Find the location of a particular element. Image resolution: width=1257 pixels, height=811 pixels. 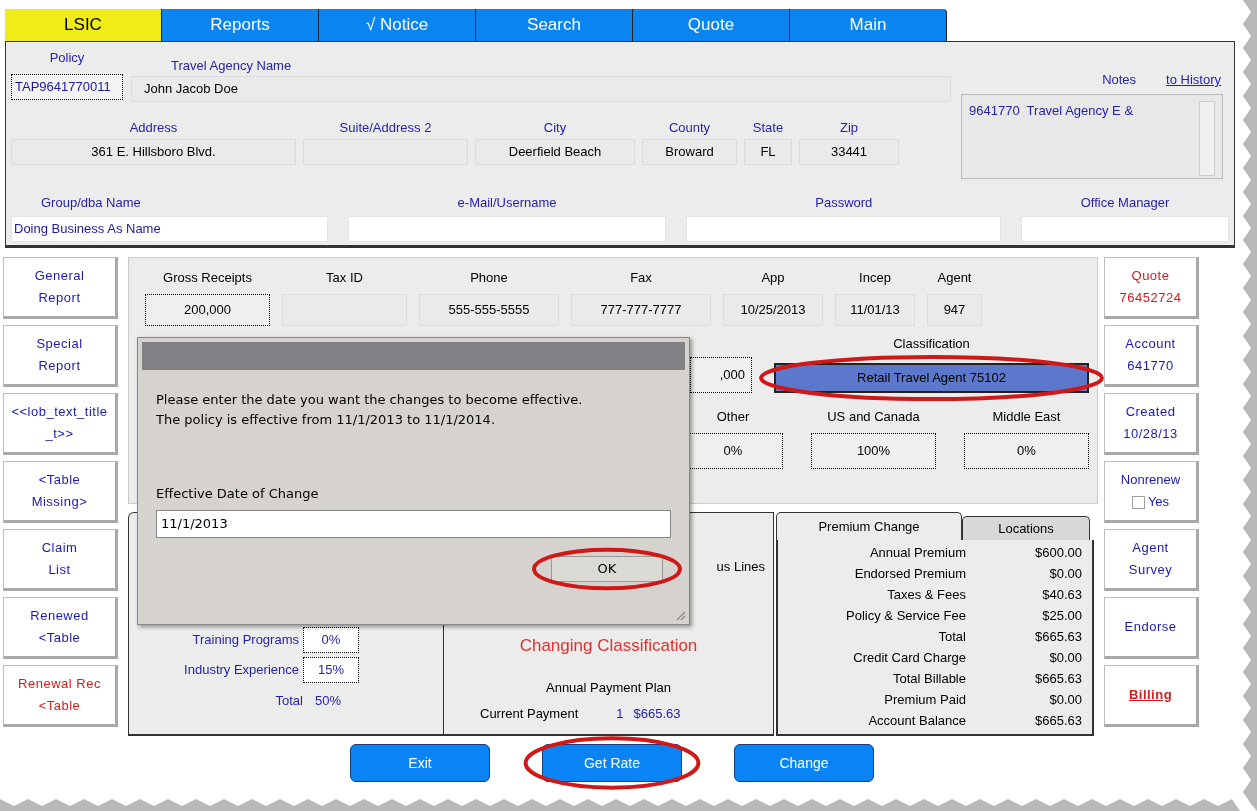

text-field: 777-777-7777 is located at coordinates (641, 309).